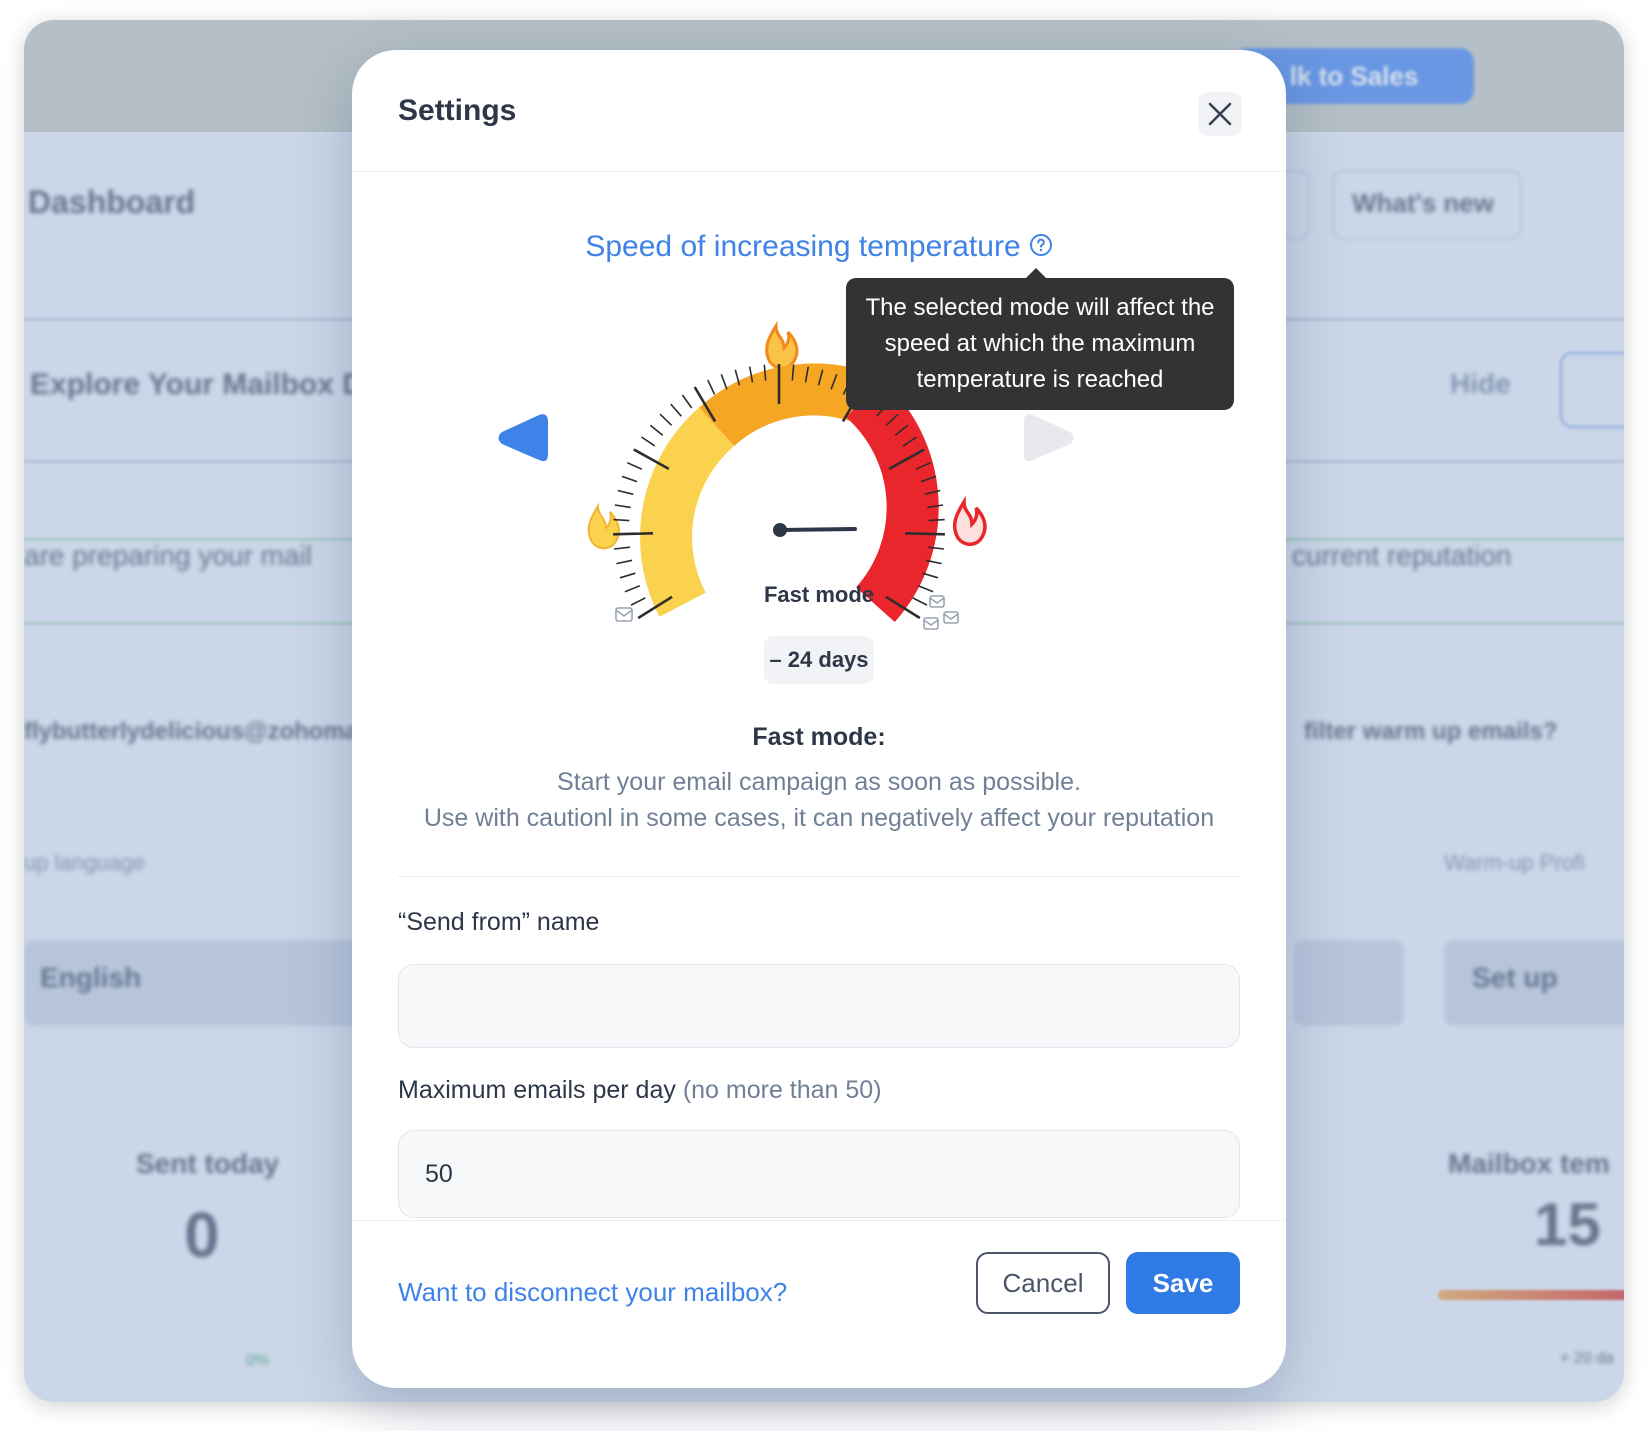 The height and width of the screenshot is (1431, 1648). What do you see at coordinates (1049, 438) in the screenshot?
I see `triangle-right-icon` at bounding box center [1049, 438].